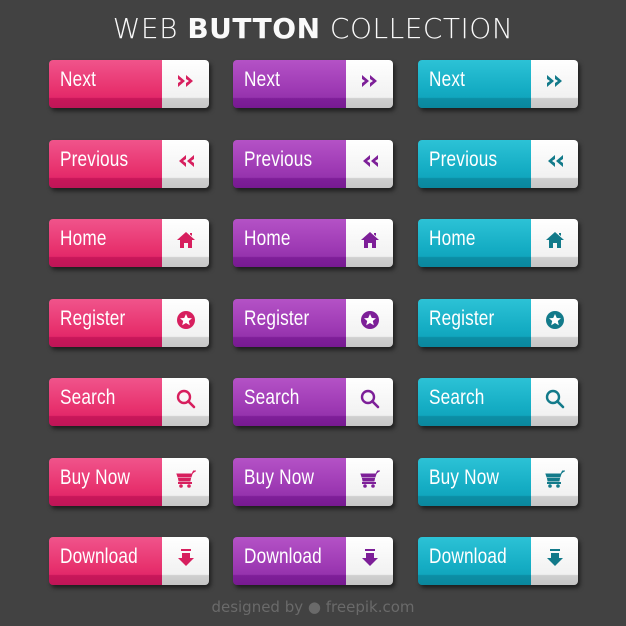  I want to click on credit-line: designed by ● freepik.com, so click(313, 607).